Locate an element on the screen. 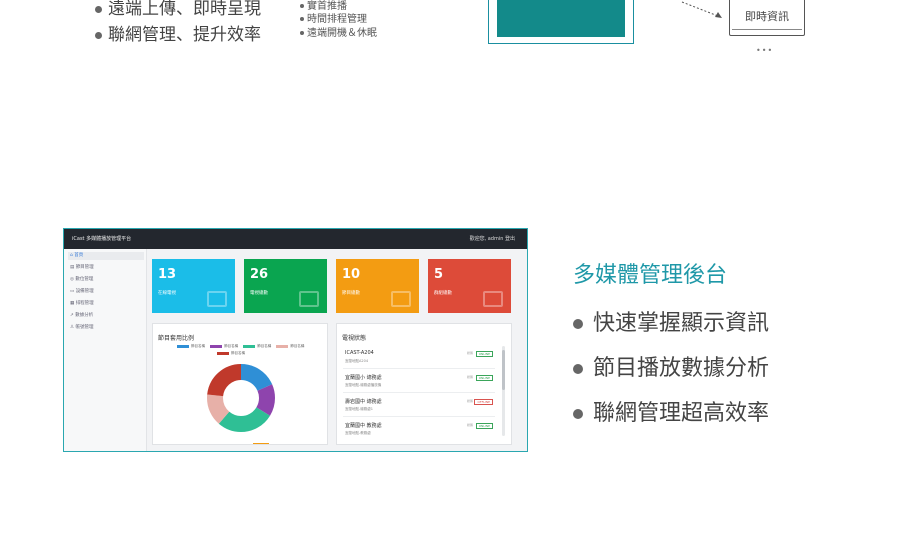  feature-item-2-text: 節目播放數據分析 is located at coordinates (681, 368).